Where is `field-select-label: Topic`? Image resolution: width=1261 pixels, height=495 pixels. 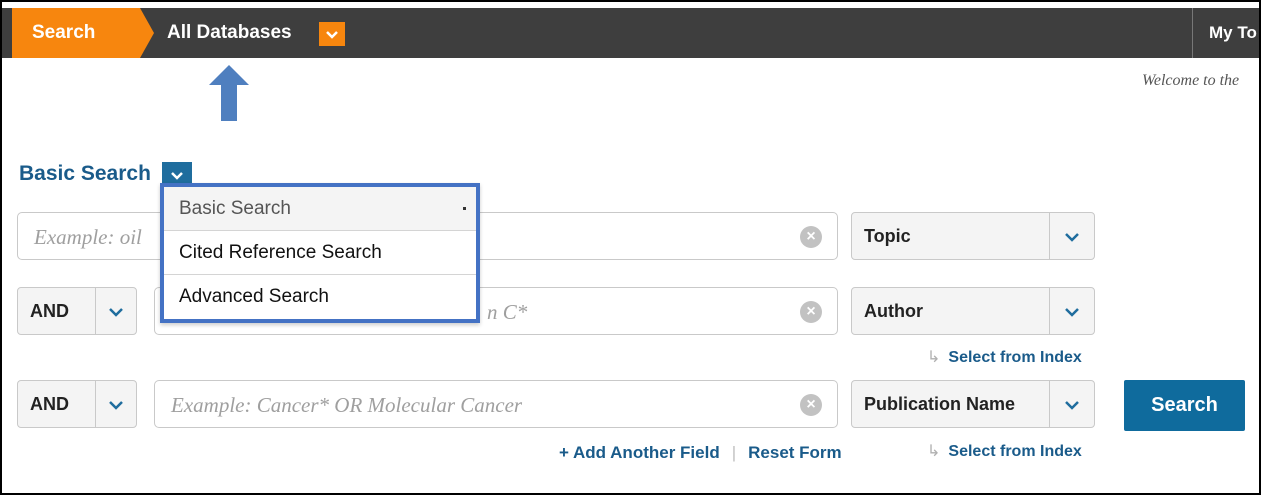
field-select-label: Topic is located at coordinates (887, 236).